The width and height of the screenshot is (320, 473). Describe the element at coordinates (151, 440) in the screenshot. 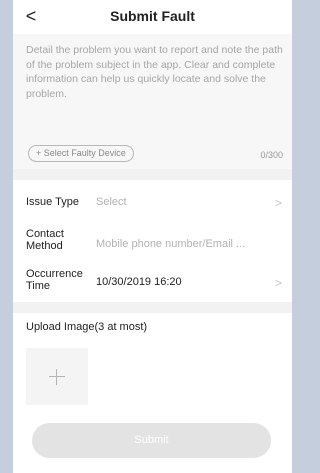

I see `submit-button: Submit` at that location.